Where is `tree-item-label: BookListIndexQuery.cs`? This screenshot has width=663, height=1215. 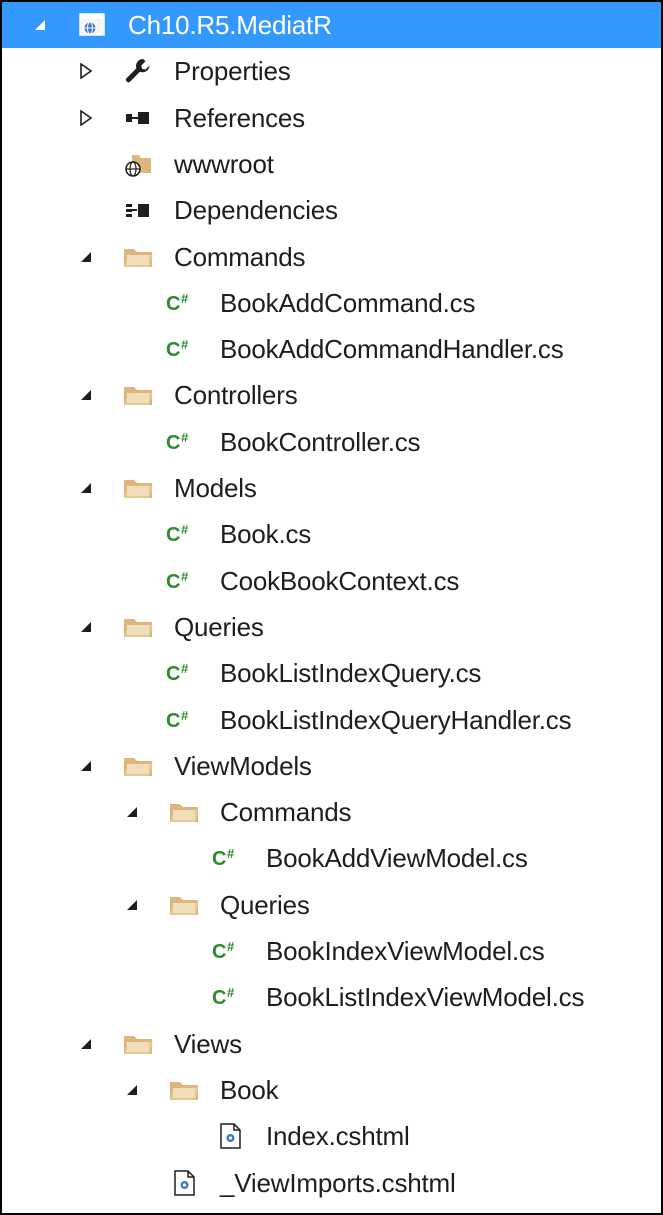
tree-item-label: BookListIndexQuery.cs is located at coordinates (351, 672).